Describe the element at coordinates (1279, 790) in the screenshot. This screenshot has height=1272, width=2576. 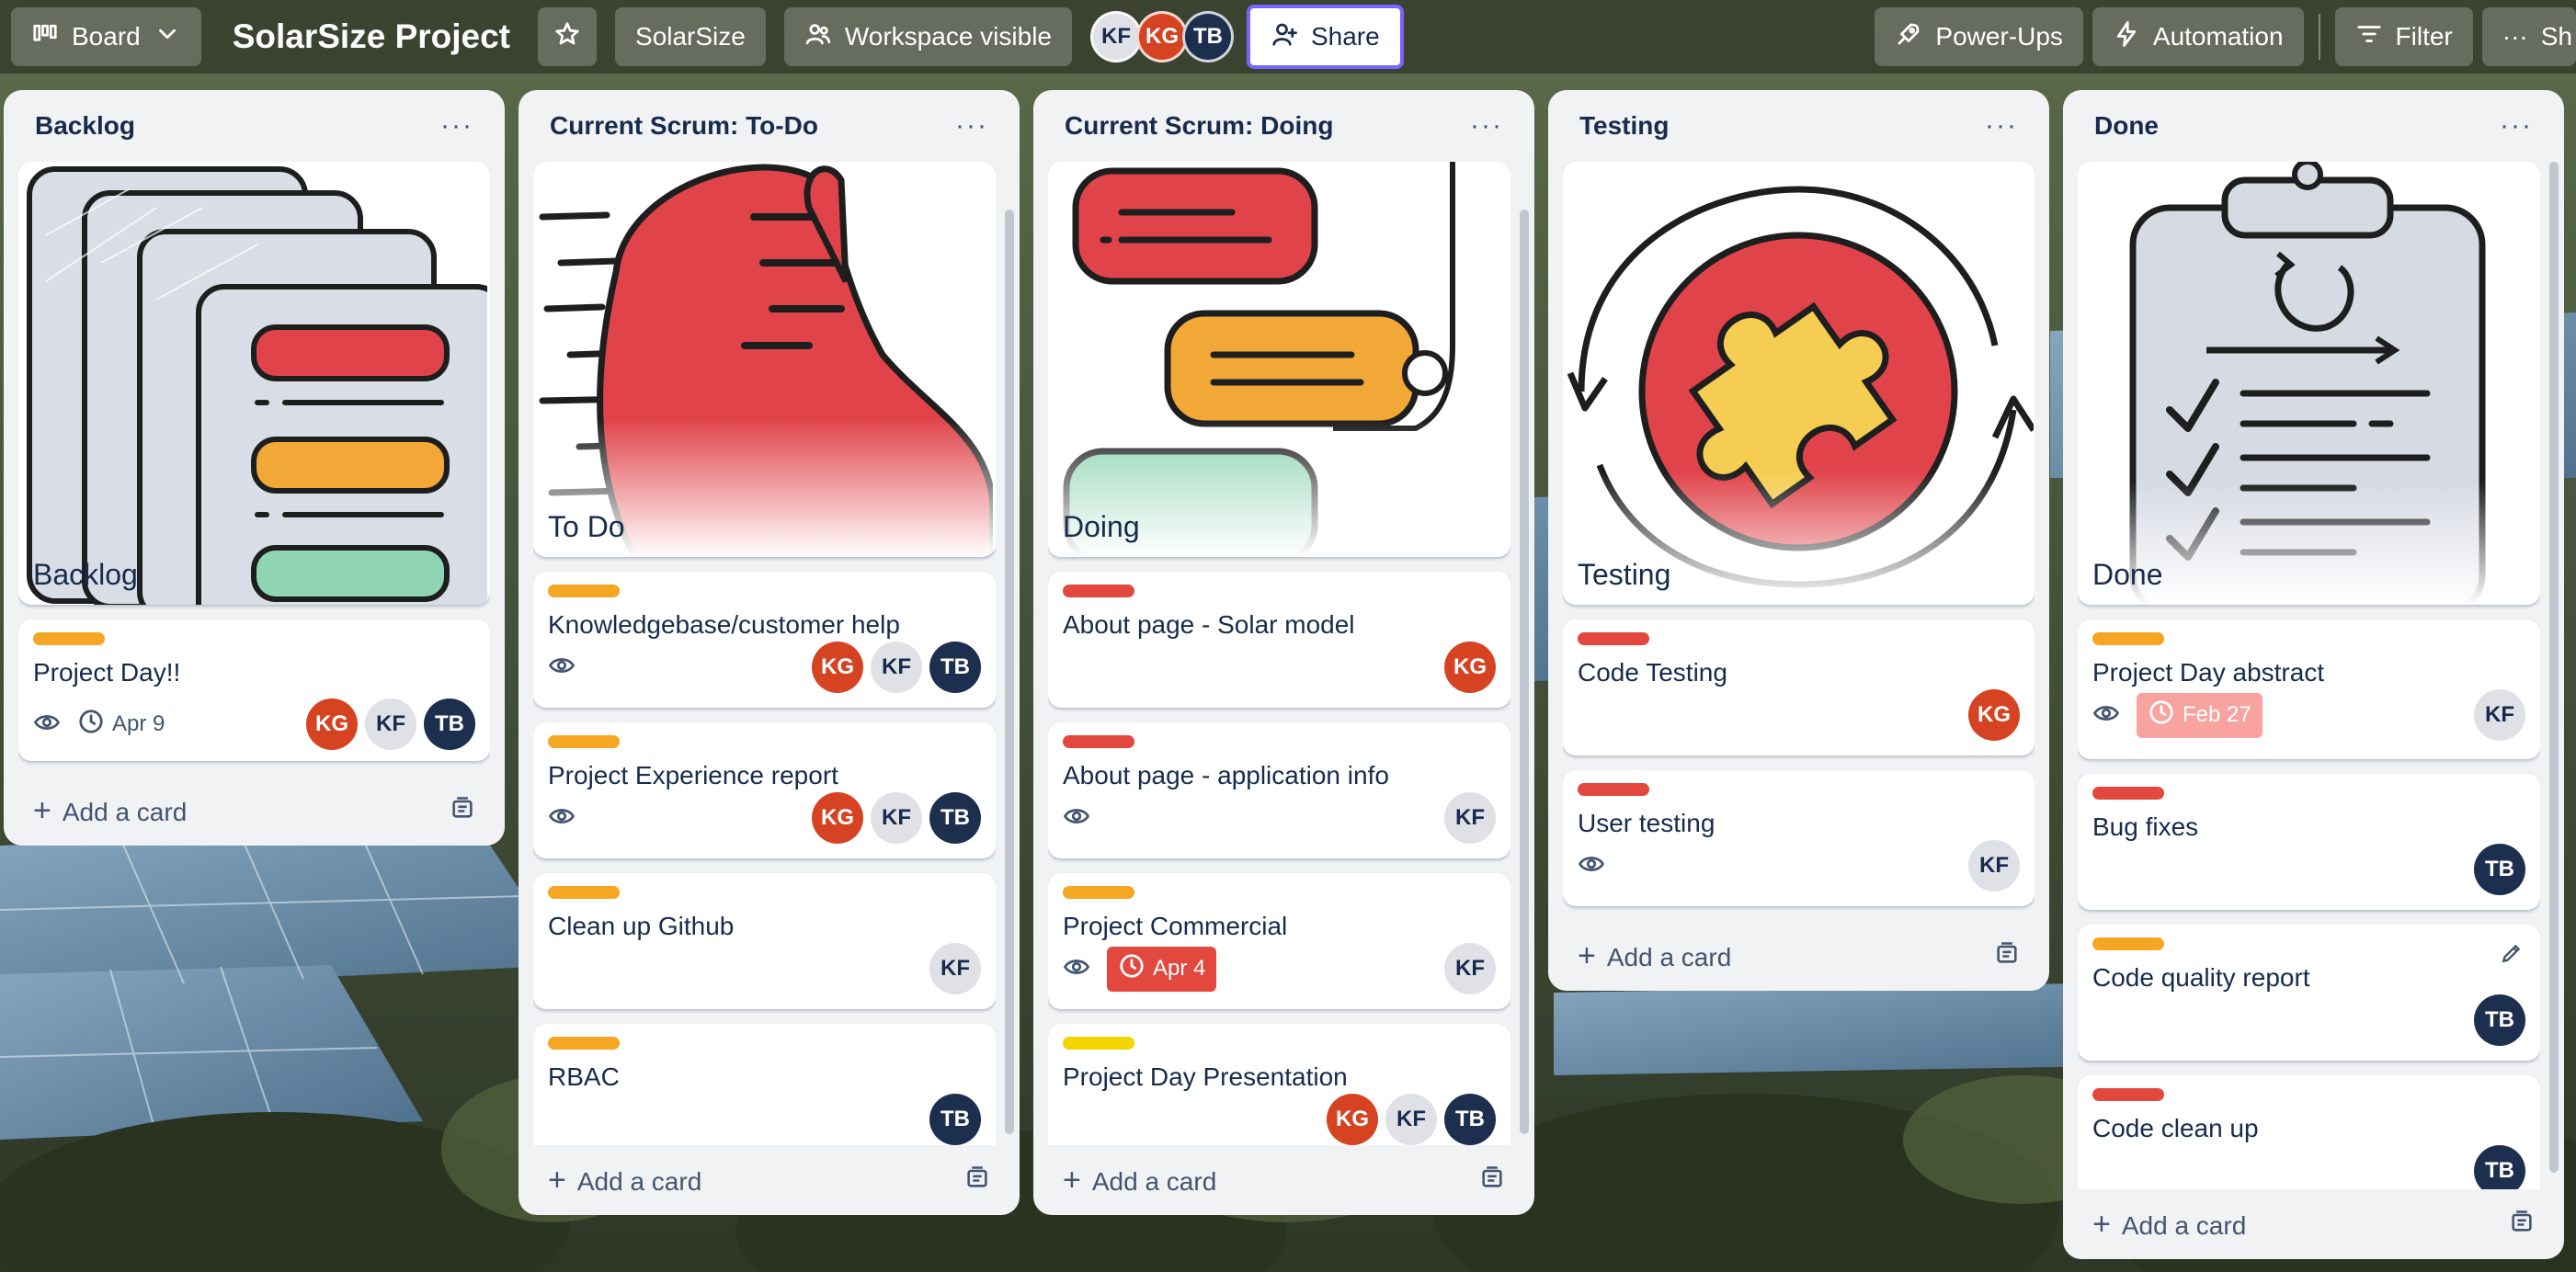
I see `card-about-page-application-info: About page - application info KF` at that location.